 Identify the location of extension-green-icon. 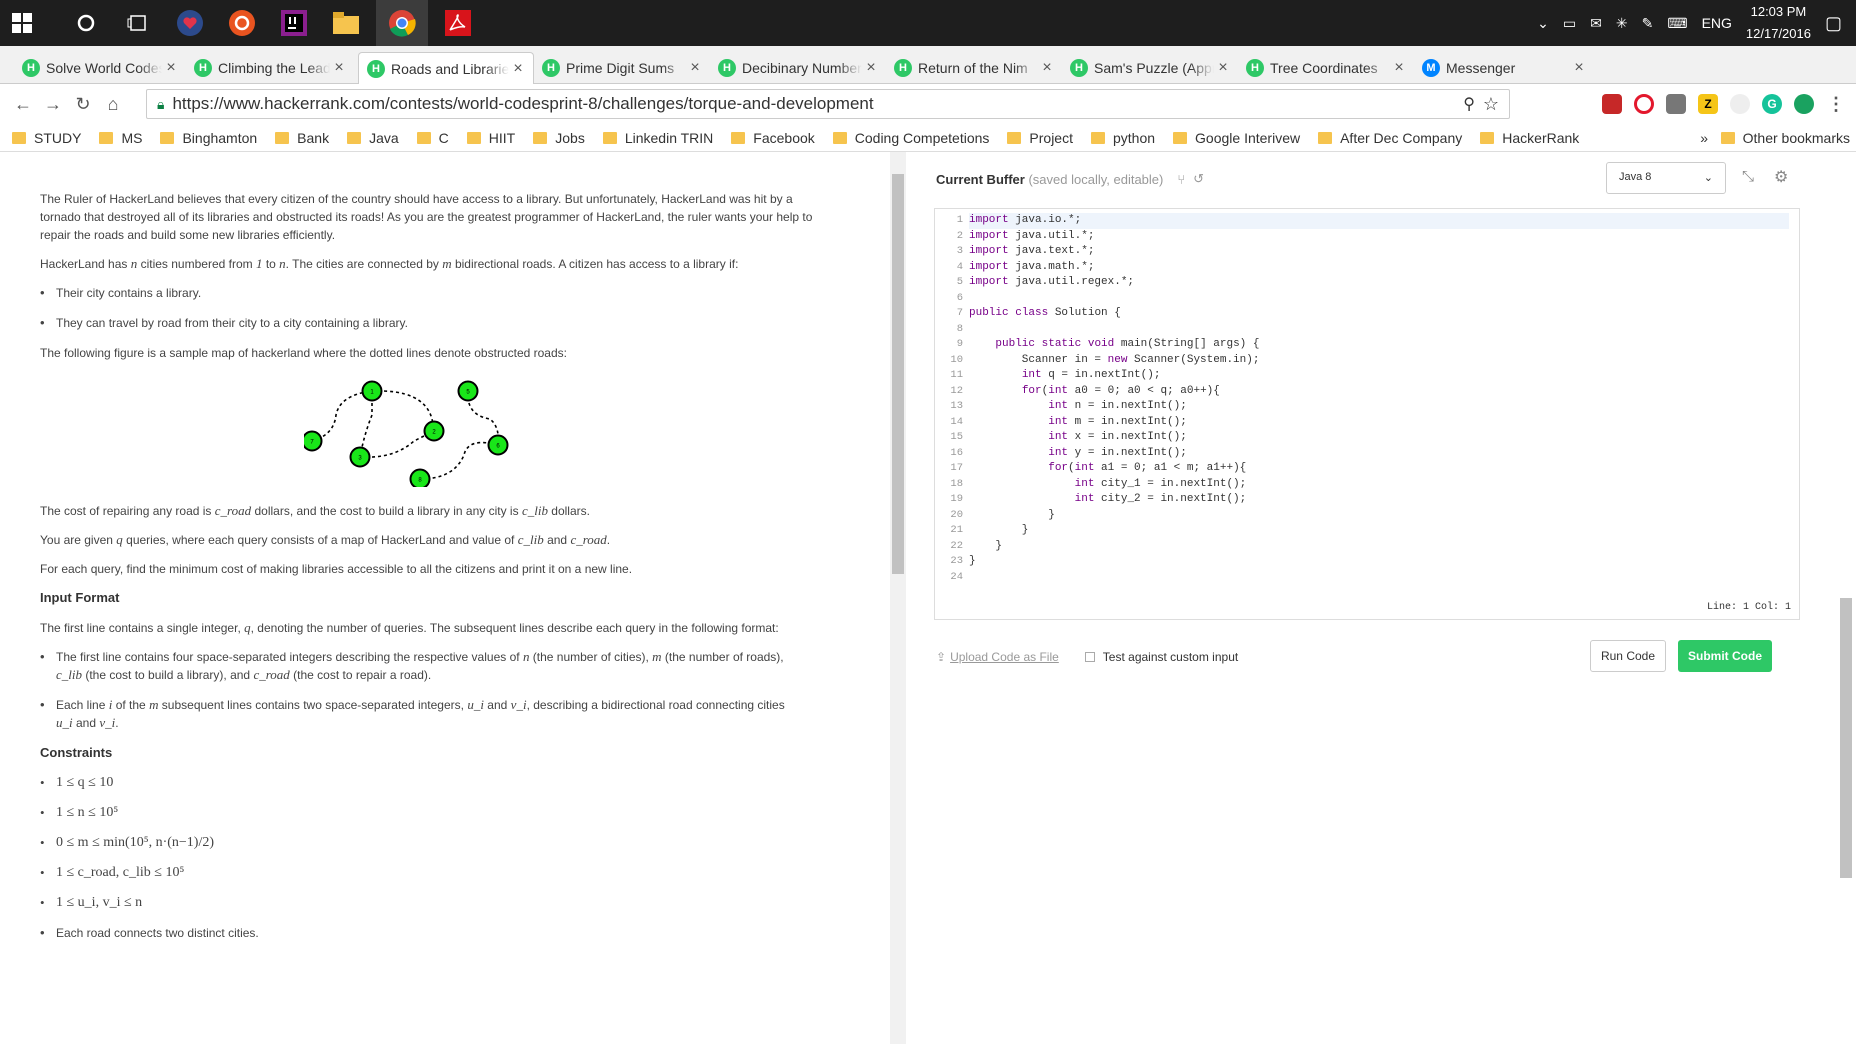
(1804, 104).